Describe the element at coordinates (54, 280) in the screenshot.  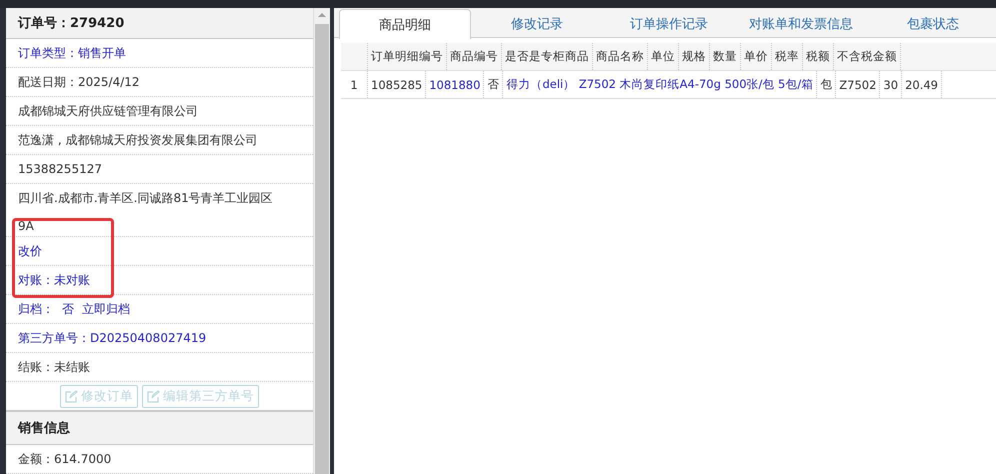
I see `order-link: 对账：未对账` at that location.